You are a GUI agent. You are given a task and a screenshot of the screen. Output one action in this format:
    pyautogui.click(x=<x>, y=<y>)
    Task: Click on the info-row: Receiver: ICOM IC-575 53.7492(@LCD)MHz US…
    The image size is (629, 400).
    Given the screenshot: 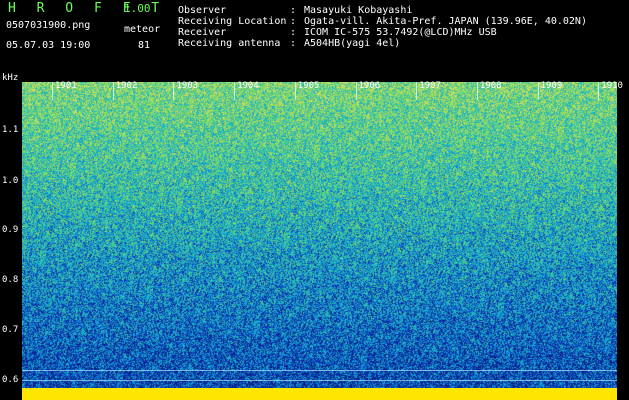 What is the action you would take?
    pyautogui.click(x=337, y=32)
    